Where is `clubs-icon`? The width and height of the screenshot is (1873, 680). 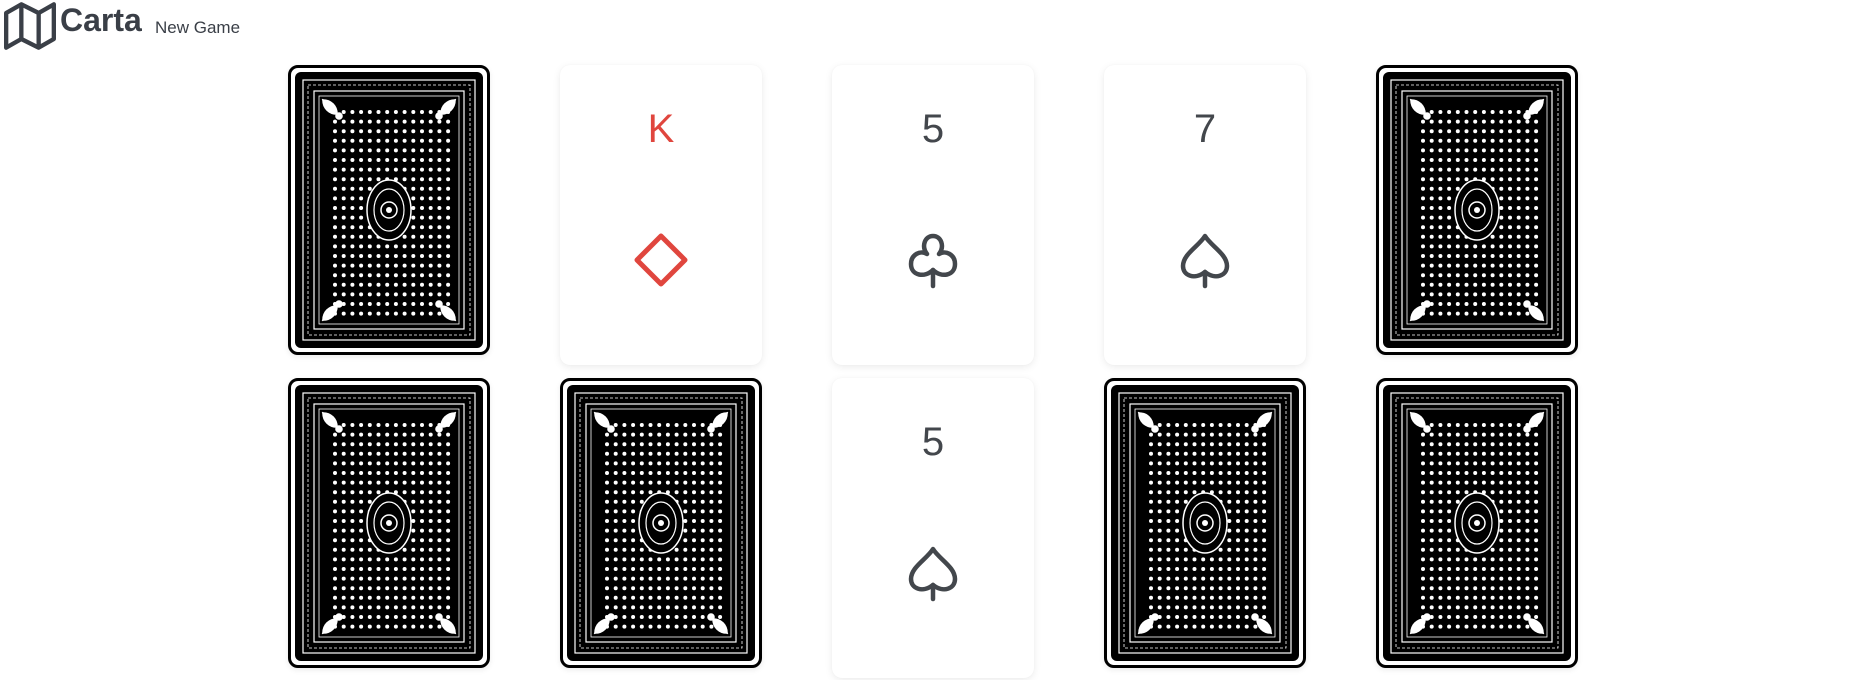 clubs-icon is located at coordinates (933, 261).